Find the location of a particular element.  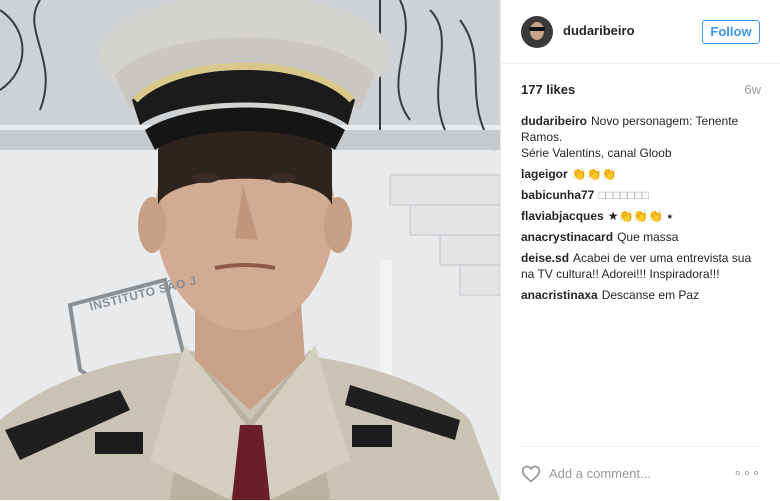

likes-count: 177 likes is located at coordinates (548, 89).